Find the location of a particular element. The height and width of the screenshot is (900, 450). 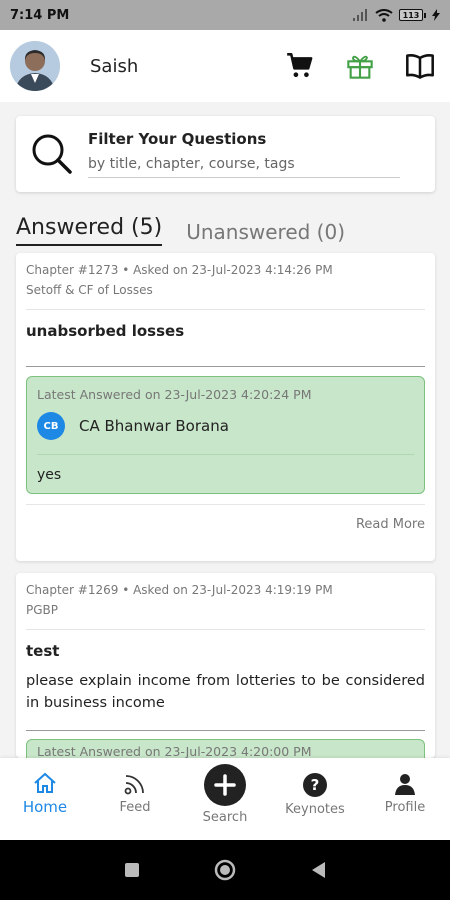

battery-level: 113 is located at coordinates (411, 15).